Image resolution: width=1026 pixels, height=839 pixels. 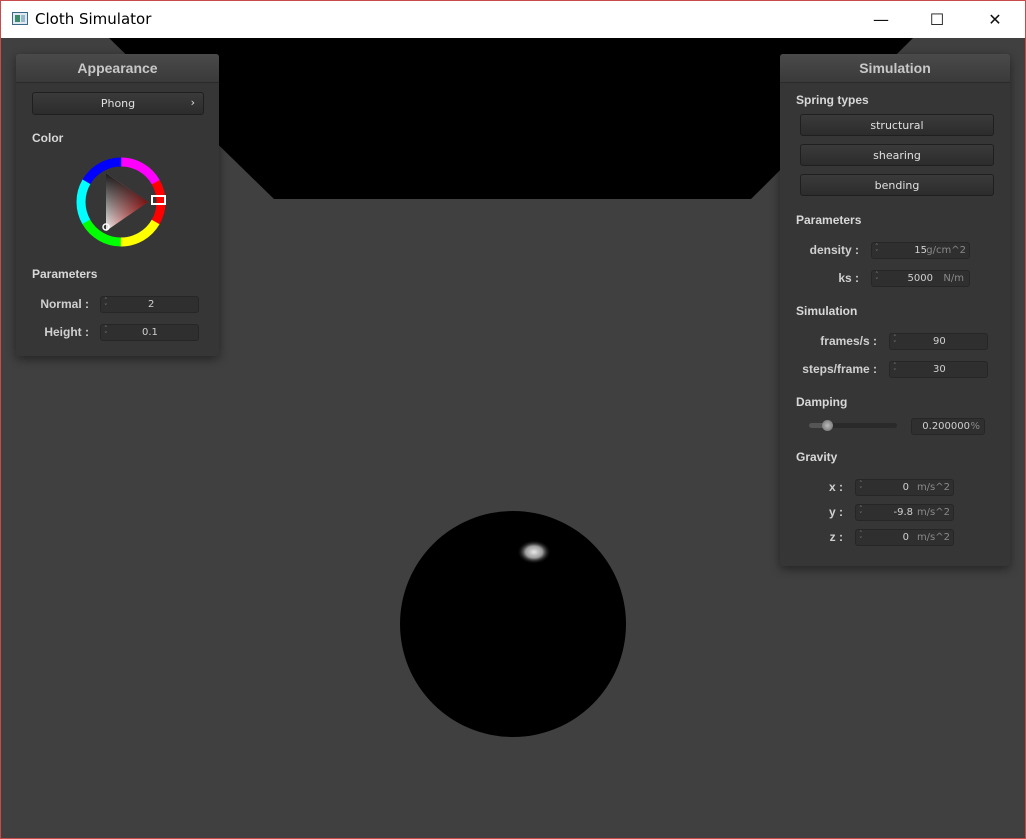 What do you see at coordinates (835, 487) in the screenshot?
I see `gravity-x-label: x :` at bounding box center [835, 487].